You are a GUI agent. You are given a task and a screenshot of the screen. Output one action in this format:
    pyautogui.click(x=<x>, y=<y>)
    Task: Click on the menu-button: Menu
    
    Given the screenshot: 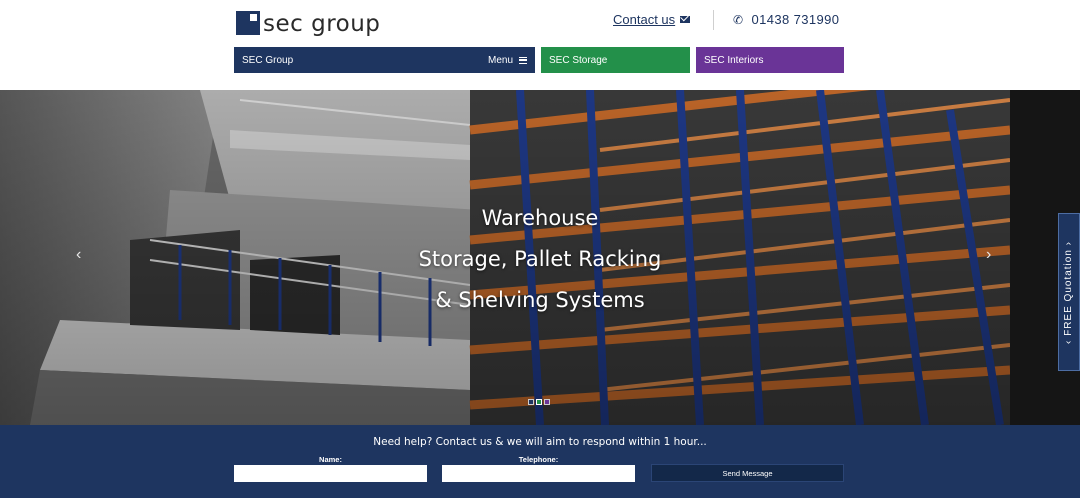 What is the action you would take?
    pyautogui.click(x=507, y=60)
    